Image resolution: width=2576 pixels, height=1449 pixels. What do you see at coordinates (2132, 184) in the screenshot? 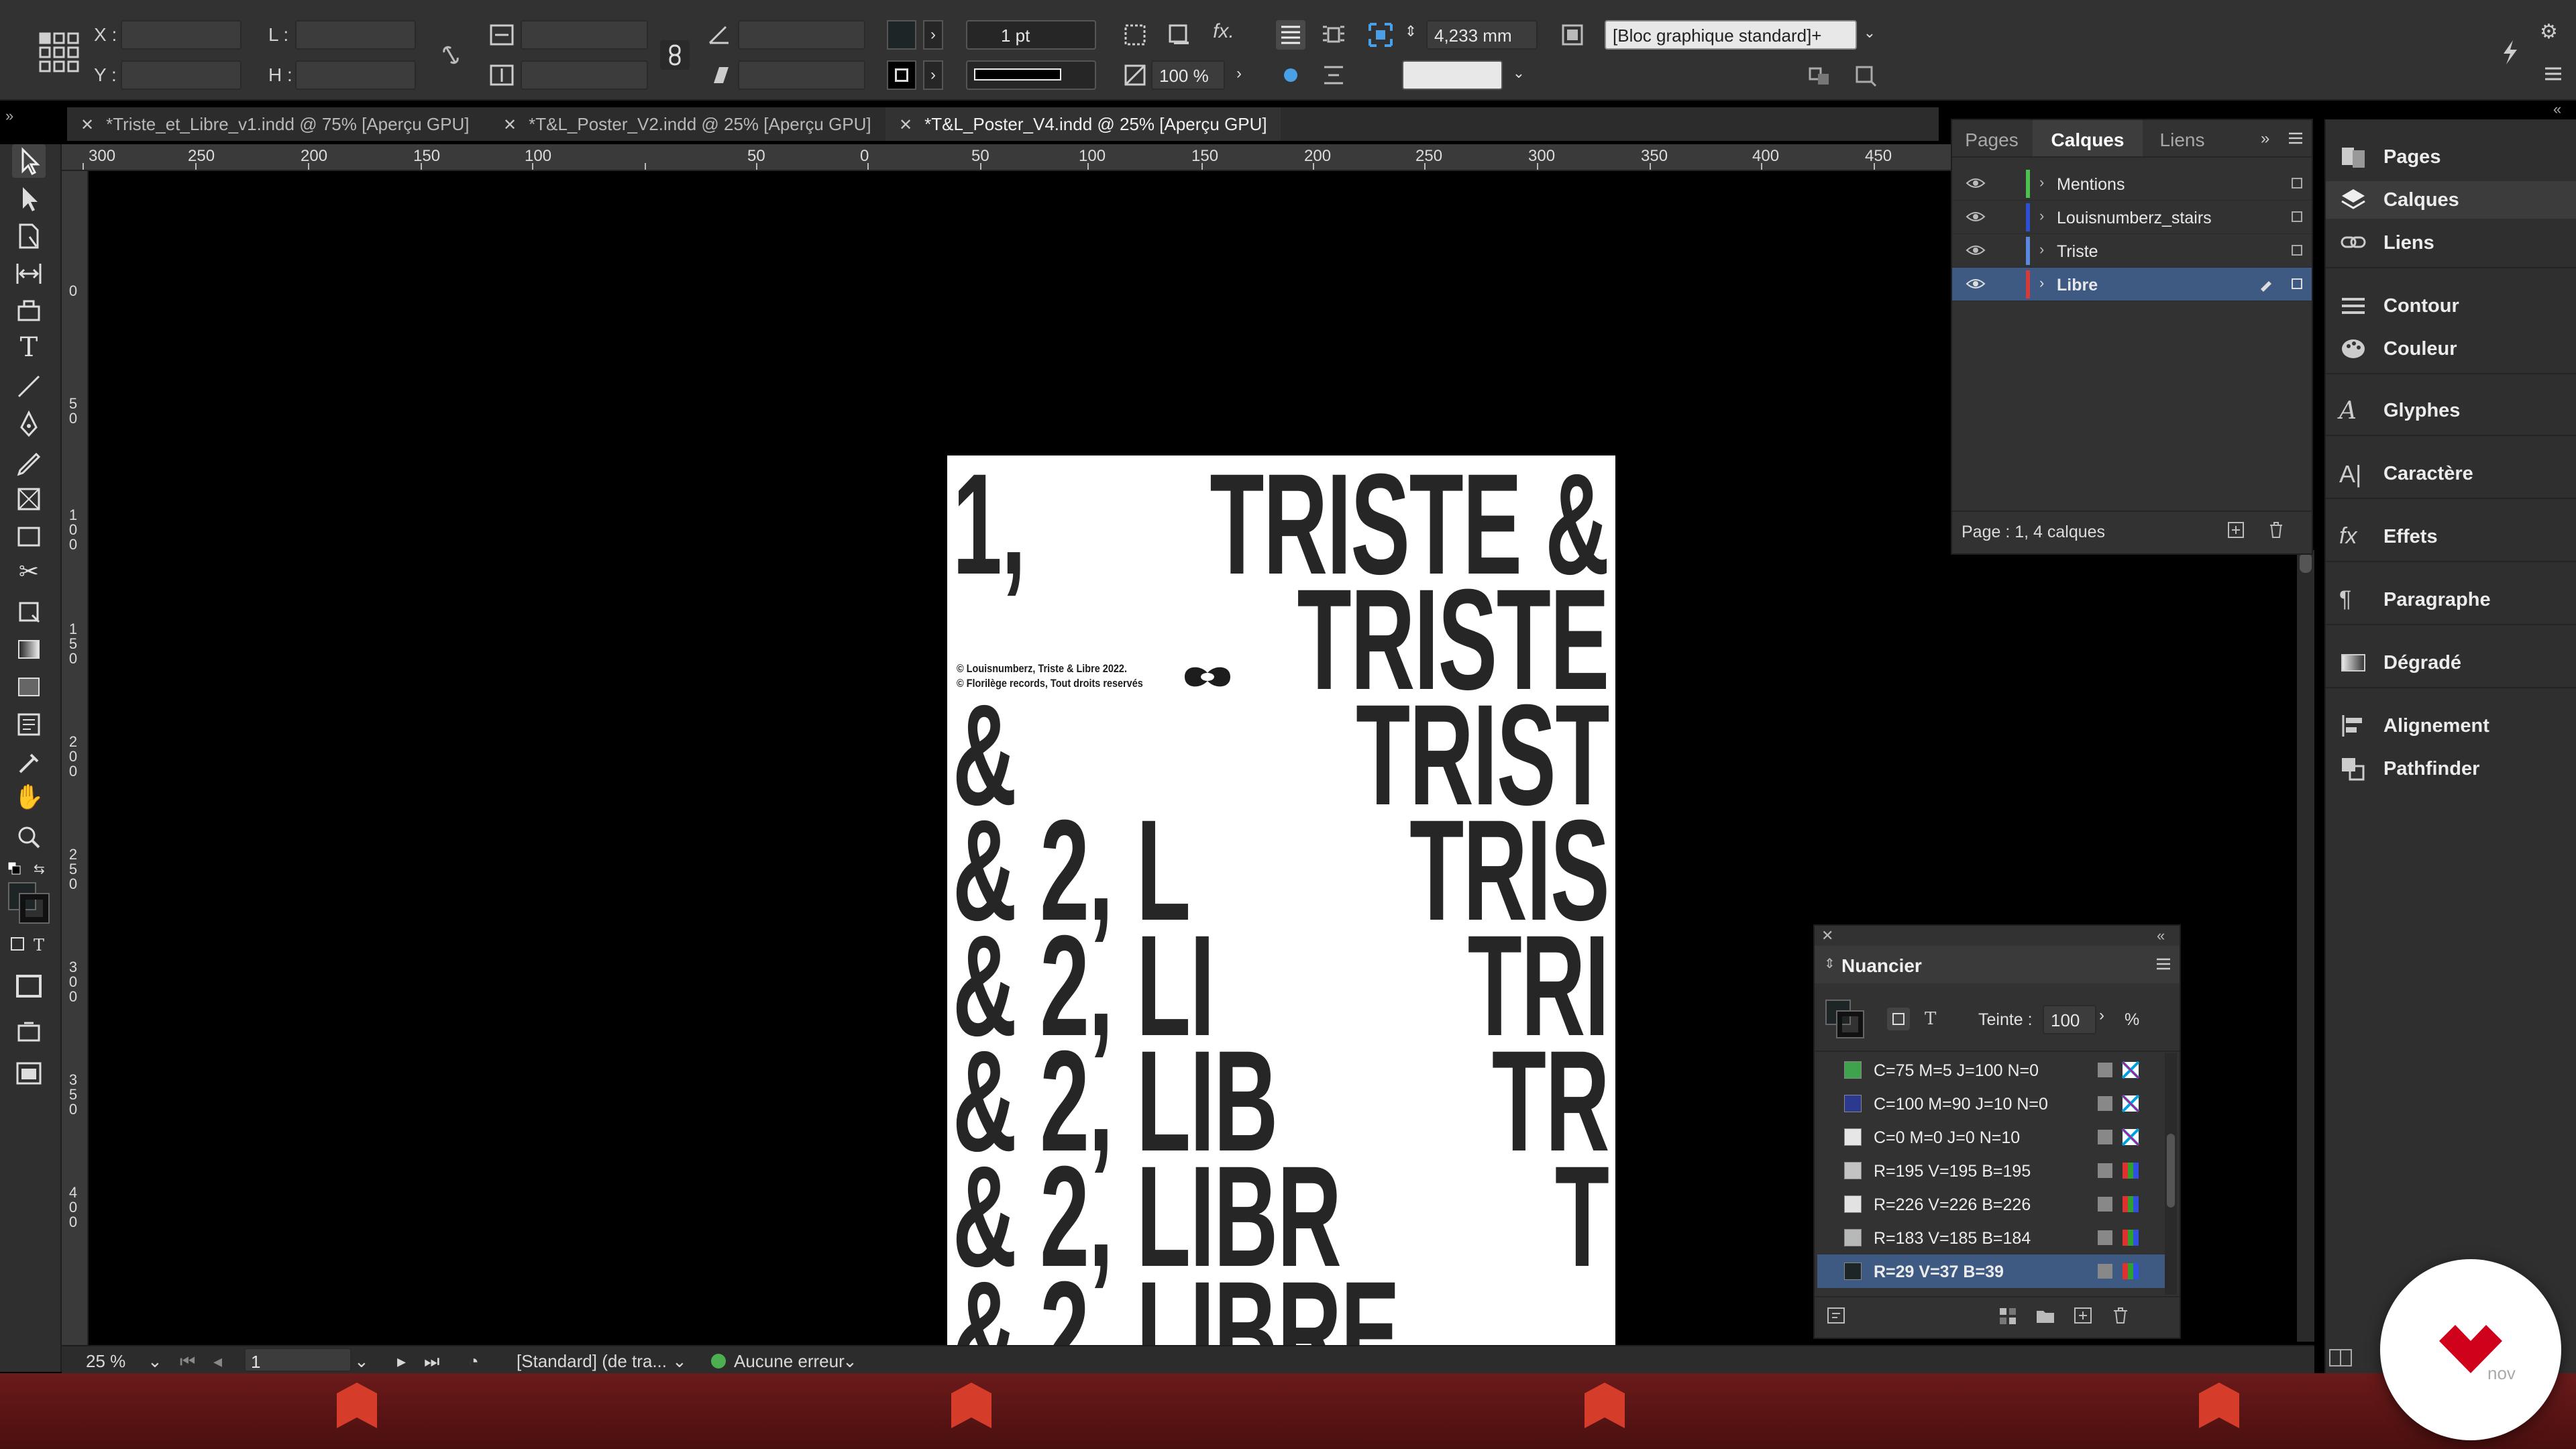
I see `layer-row-mentions: › Mentions` at bounding box center [2132, 184].